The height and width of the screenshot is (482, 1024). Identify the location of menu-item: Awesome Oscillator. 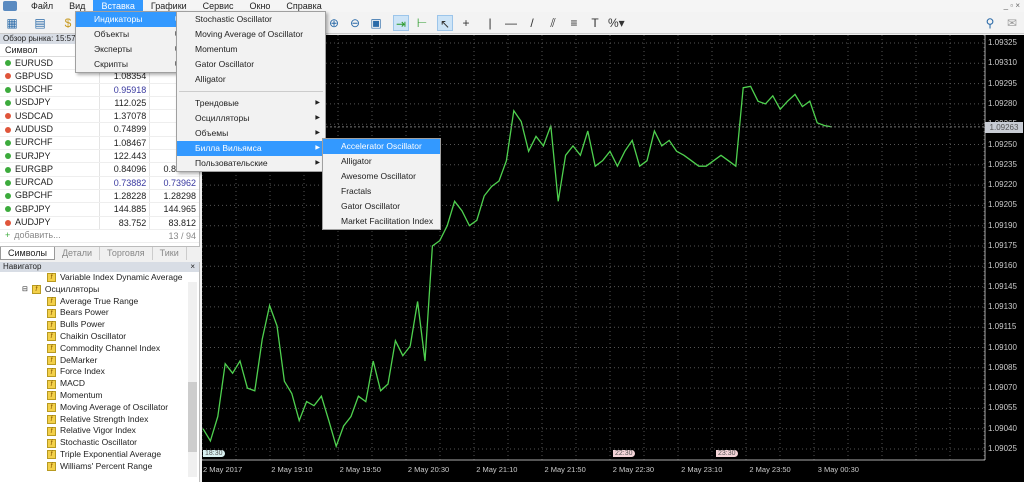
(381, 176).